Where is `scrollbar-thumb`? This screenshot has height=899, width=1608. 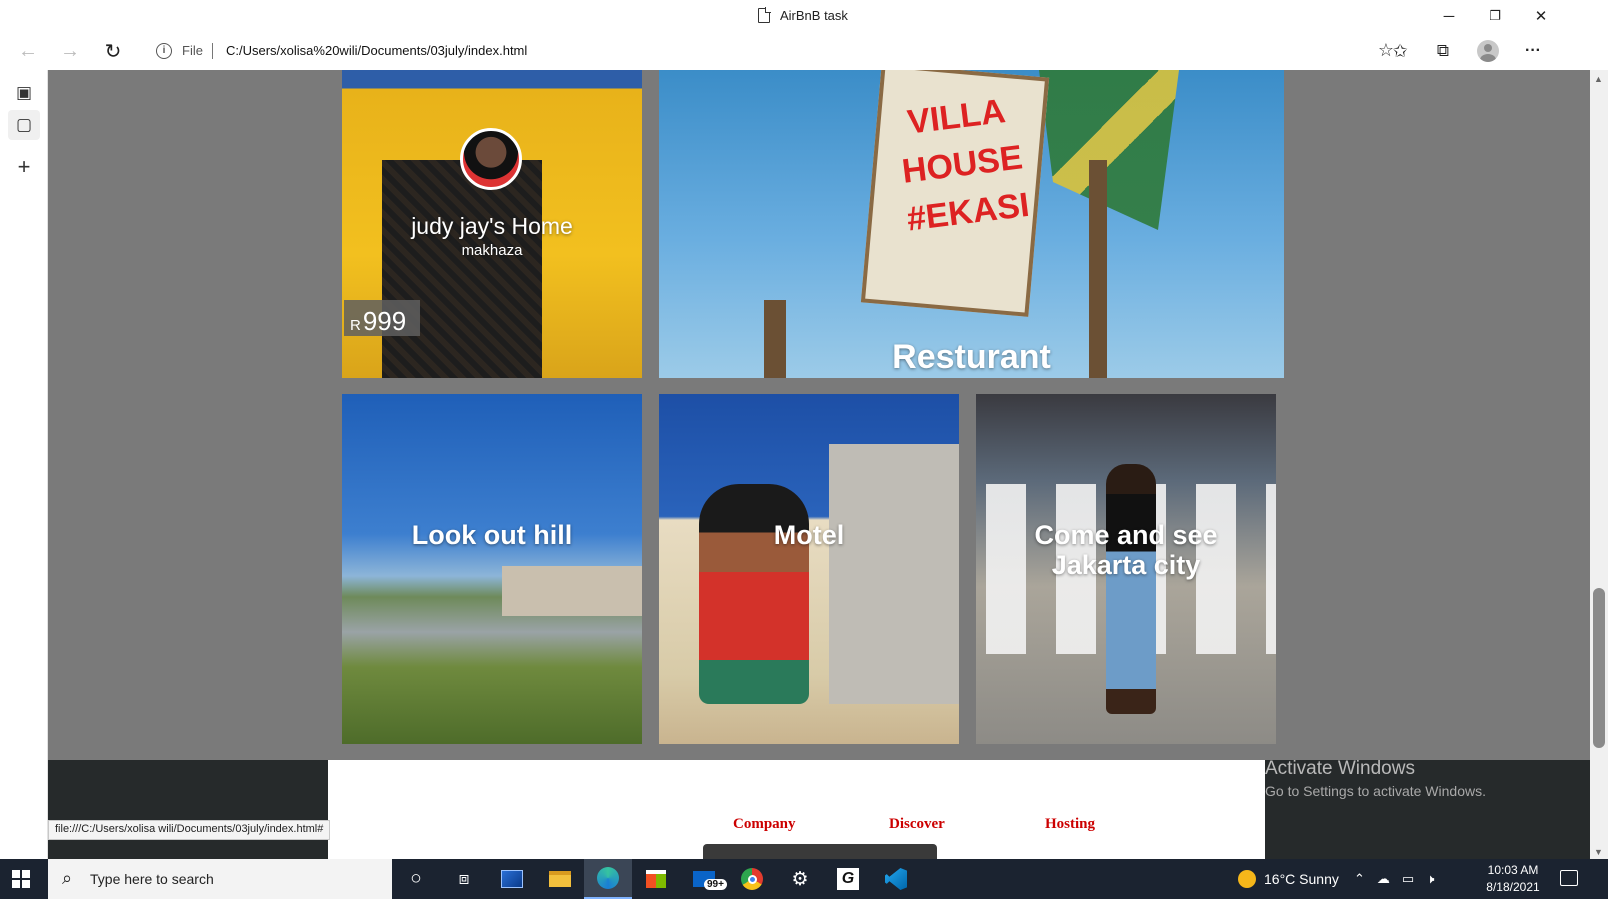
scrollbar-thumb is located at coordinates (1599, 668).